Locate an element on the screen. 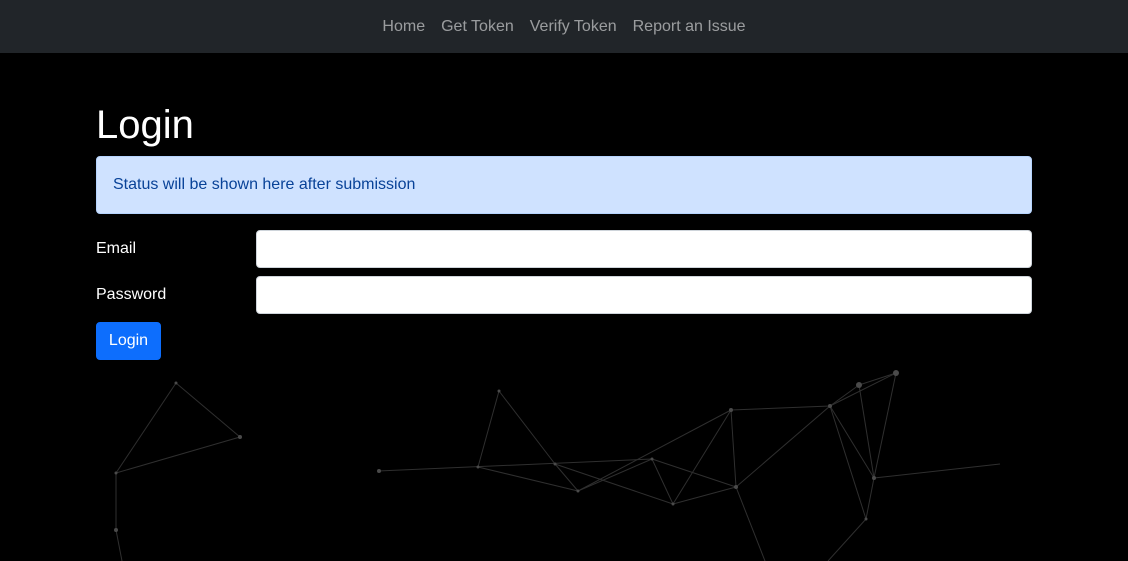 This screenshot has height=561, width=1128. password-field is located at coordinates (644, 295).